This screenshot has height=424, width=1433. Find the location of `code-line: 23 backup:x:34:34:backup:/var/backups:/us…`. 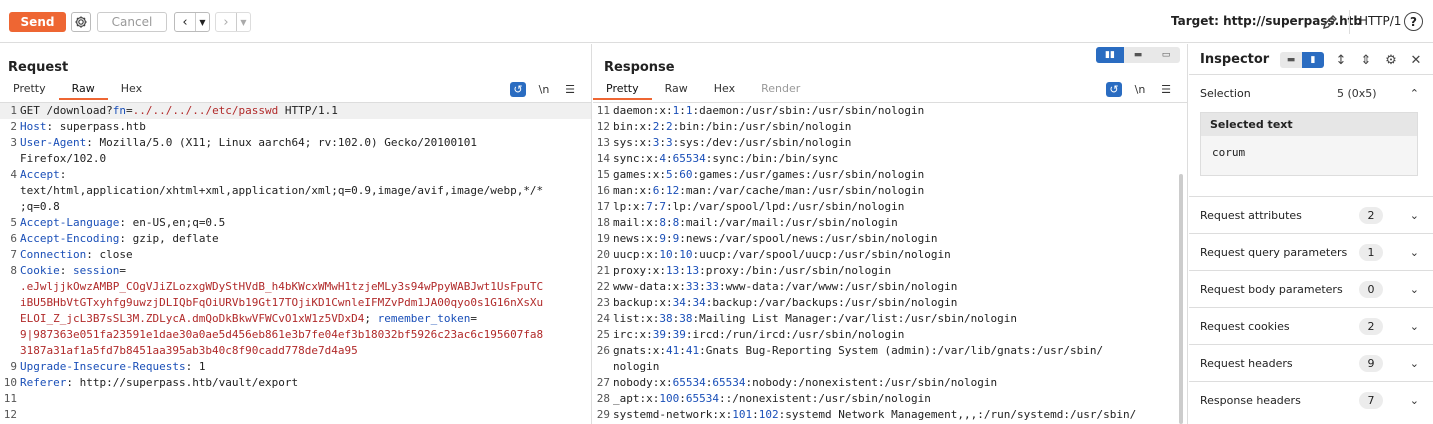

code-line: 23 backup:x:34:34:backup:/var/backups:/us… is located at coordinates (890, 303).